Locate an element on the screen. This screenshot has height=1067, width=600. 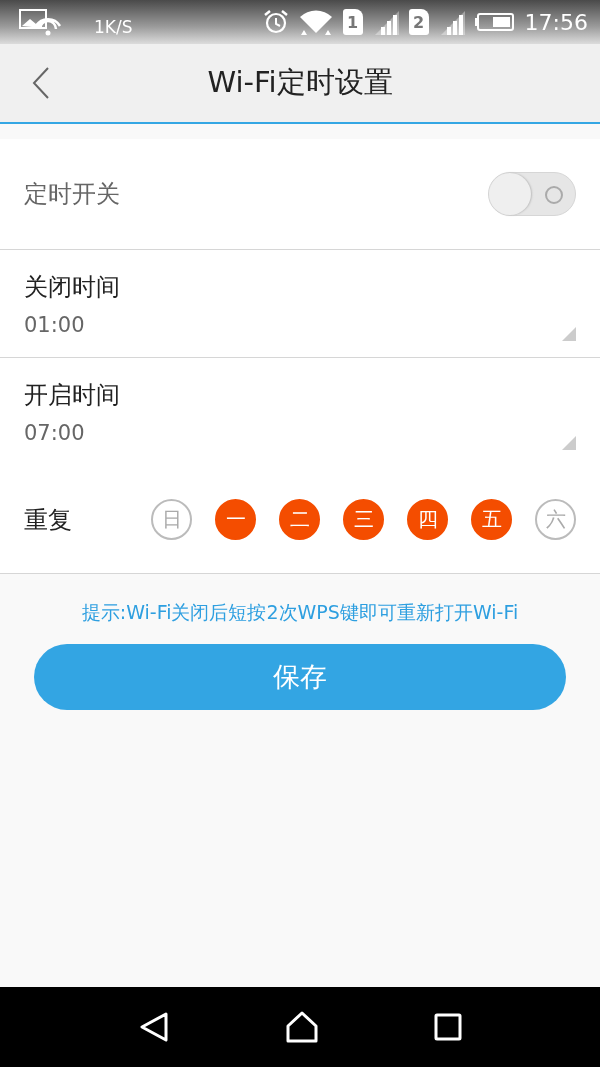
weekday-toggle: 五 is located at coordinates (491, 519).